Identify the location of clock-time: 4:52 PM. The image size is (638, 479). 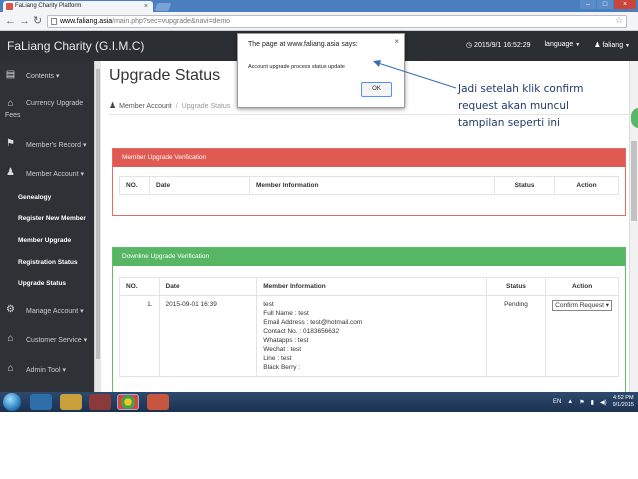
(623, 398).